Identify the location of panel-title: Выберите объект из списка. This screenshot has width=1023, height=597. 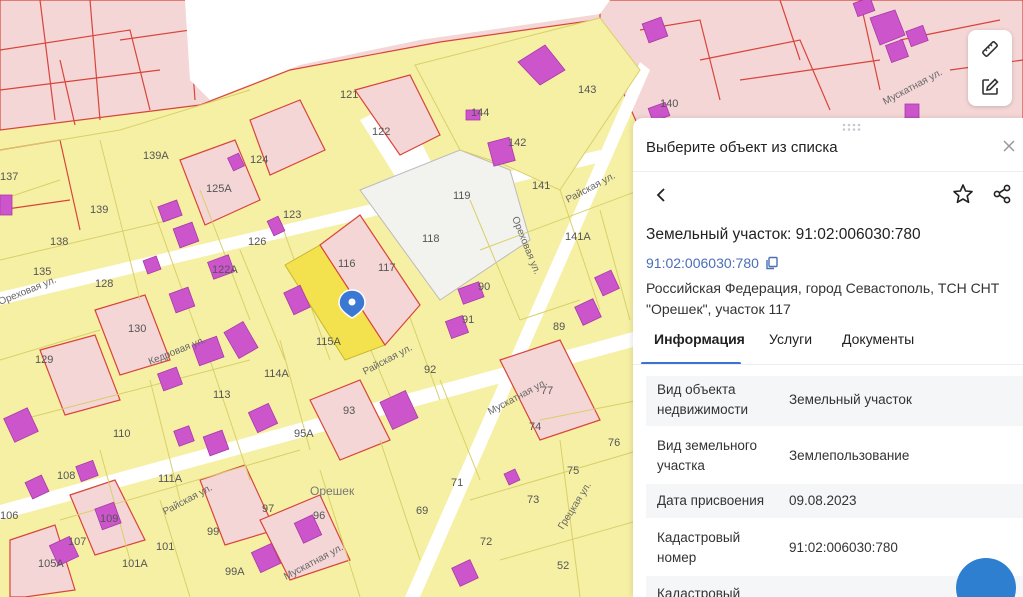
(742, 147).